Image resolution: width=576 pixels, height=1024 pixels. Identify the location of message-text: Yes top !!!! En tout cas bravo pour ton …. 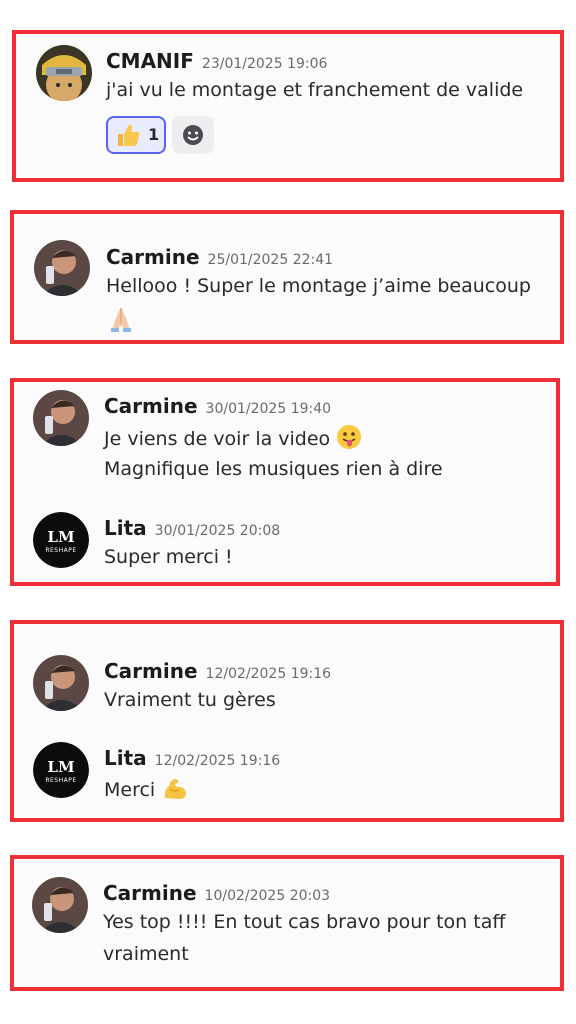
(304, 922).